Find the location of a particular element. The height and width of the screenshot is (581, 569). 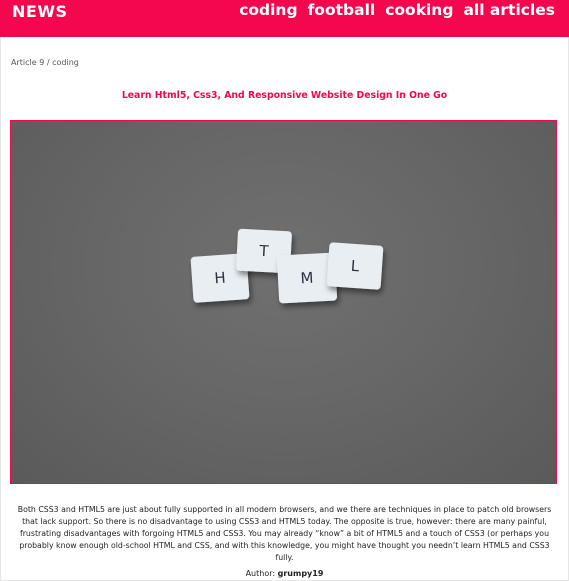

breadcrumb: Article 9 / coding is located at coordinates (45, 62).